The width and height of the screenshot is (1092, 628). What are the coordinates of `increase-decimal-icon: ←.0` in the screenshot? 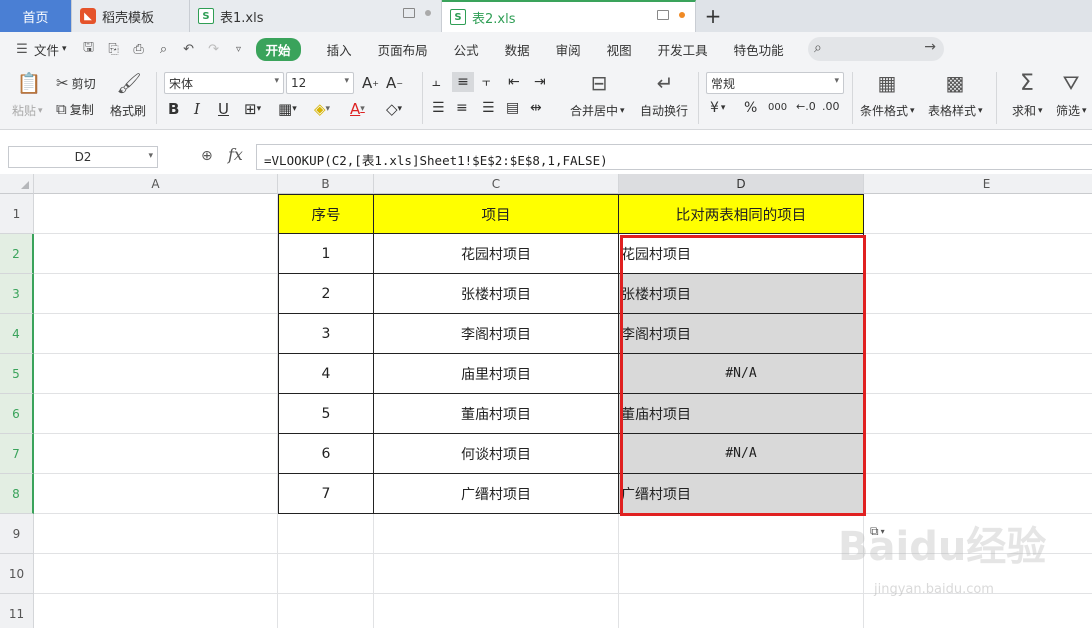 It's located at (806, 106).